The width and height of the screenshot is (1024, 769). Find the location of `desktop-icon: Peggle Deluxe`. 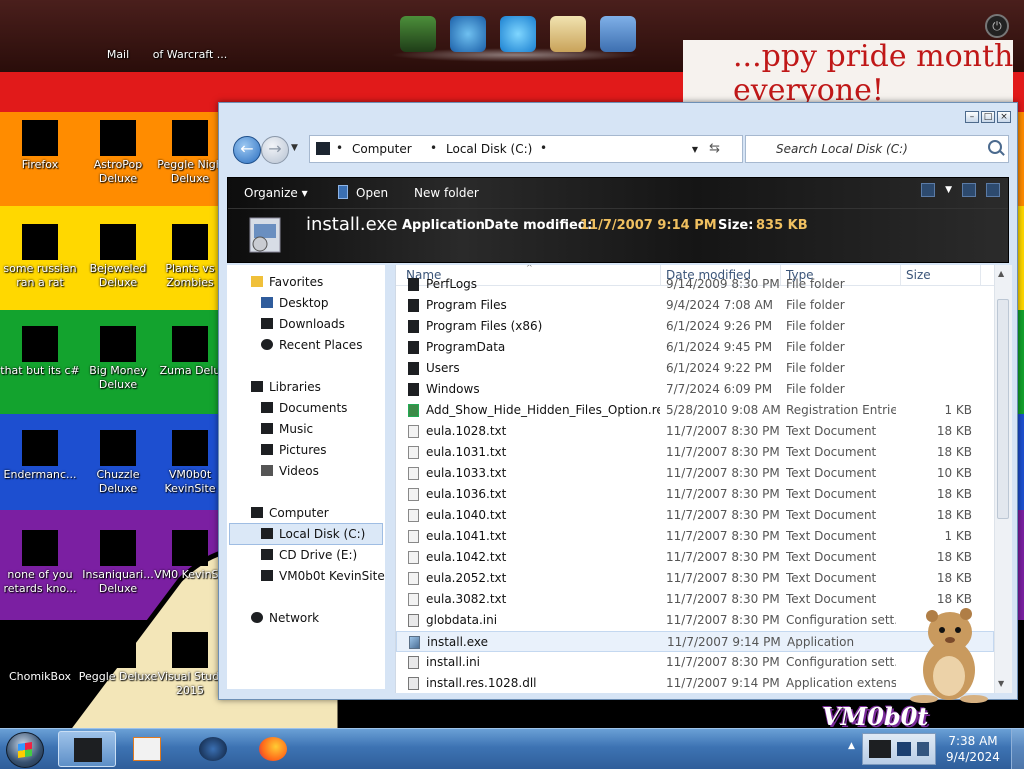

desktop-icon: Peggle Deluxe is located at coordinates (118, 658).